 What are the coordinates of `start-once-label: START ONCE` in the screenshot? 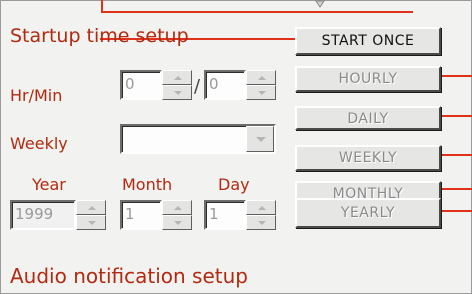 It's located at (368, 41).